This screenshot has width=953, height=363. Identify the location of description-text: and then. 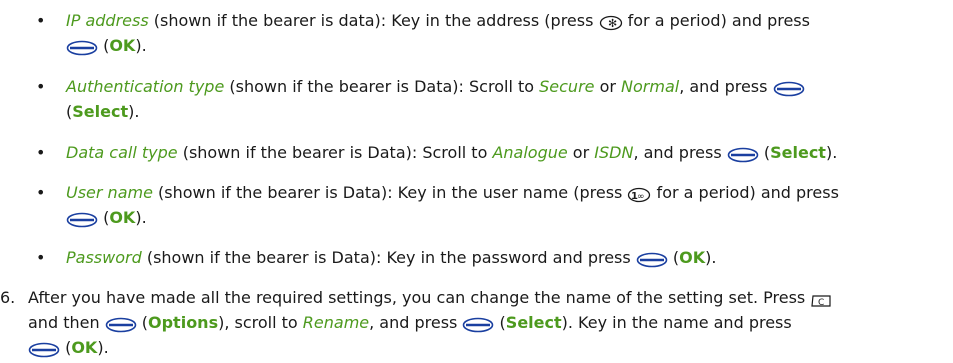
(66, 322).